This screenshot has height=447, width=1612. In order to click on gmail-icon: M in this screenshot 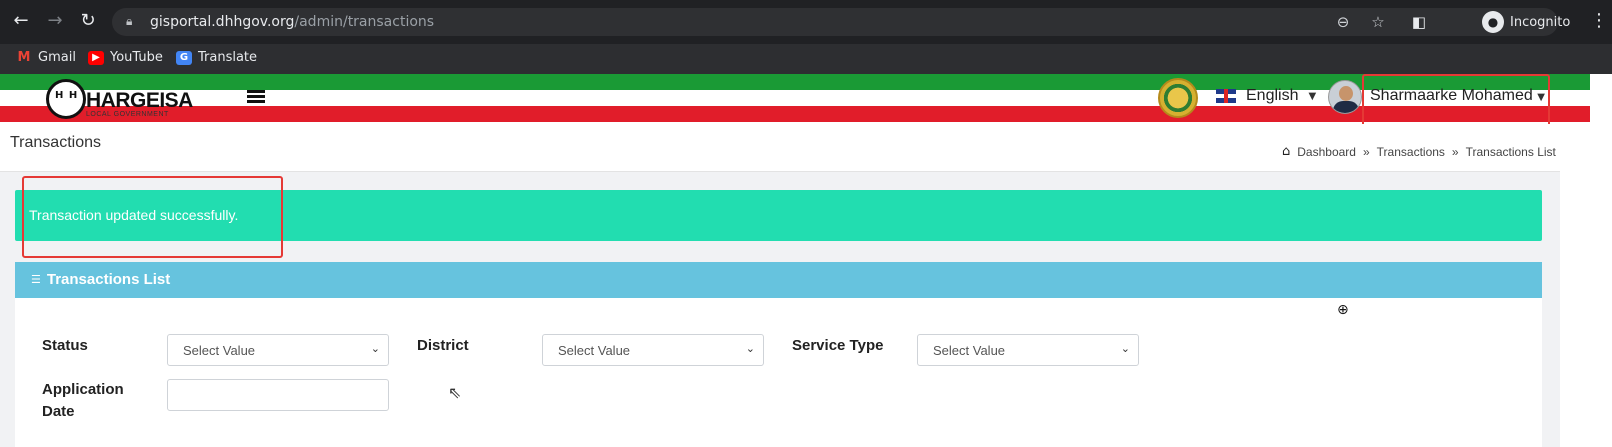, I will do `click(24, 57)`.